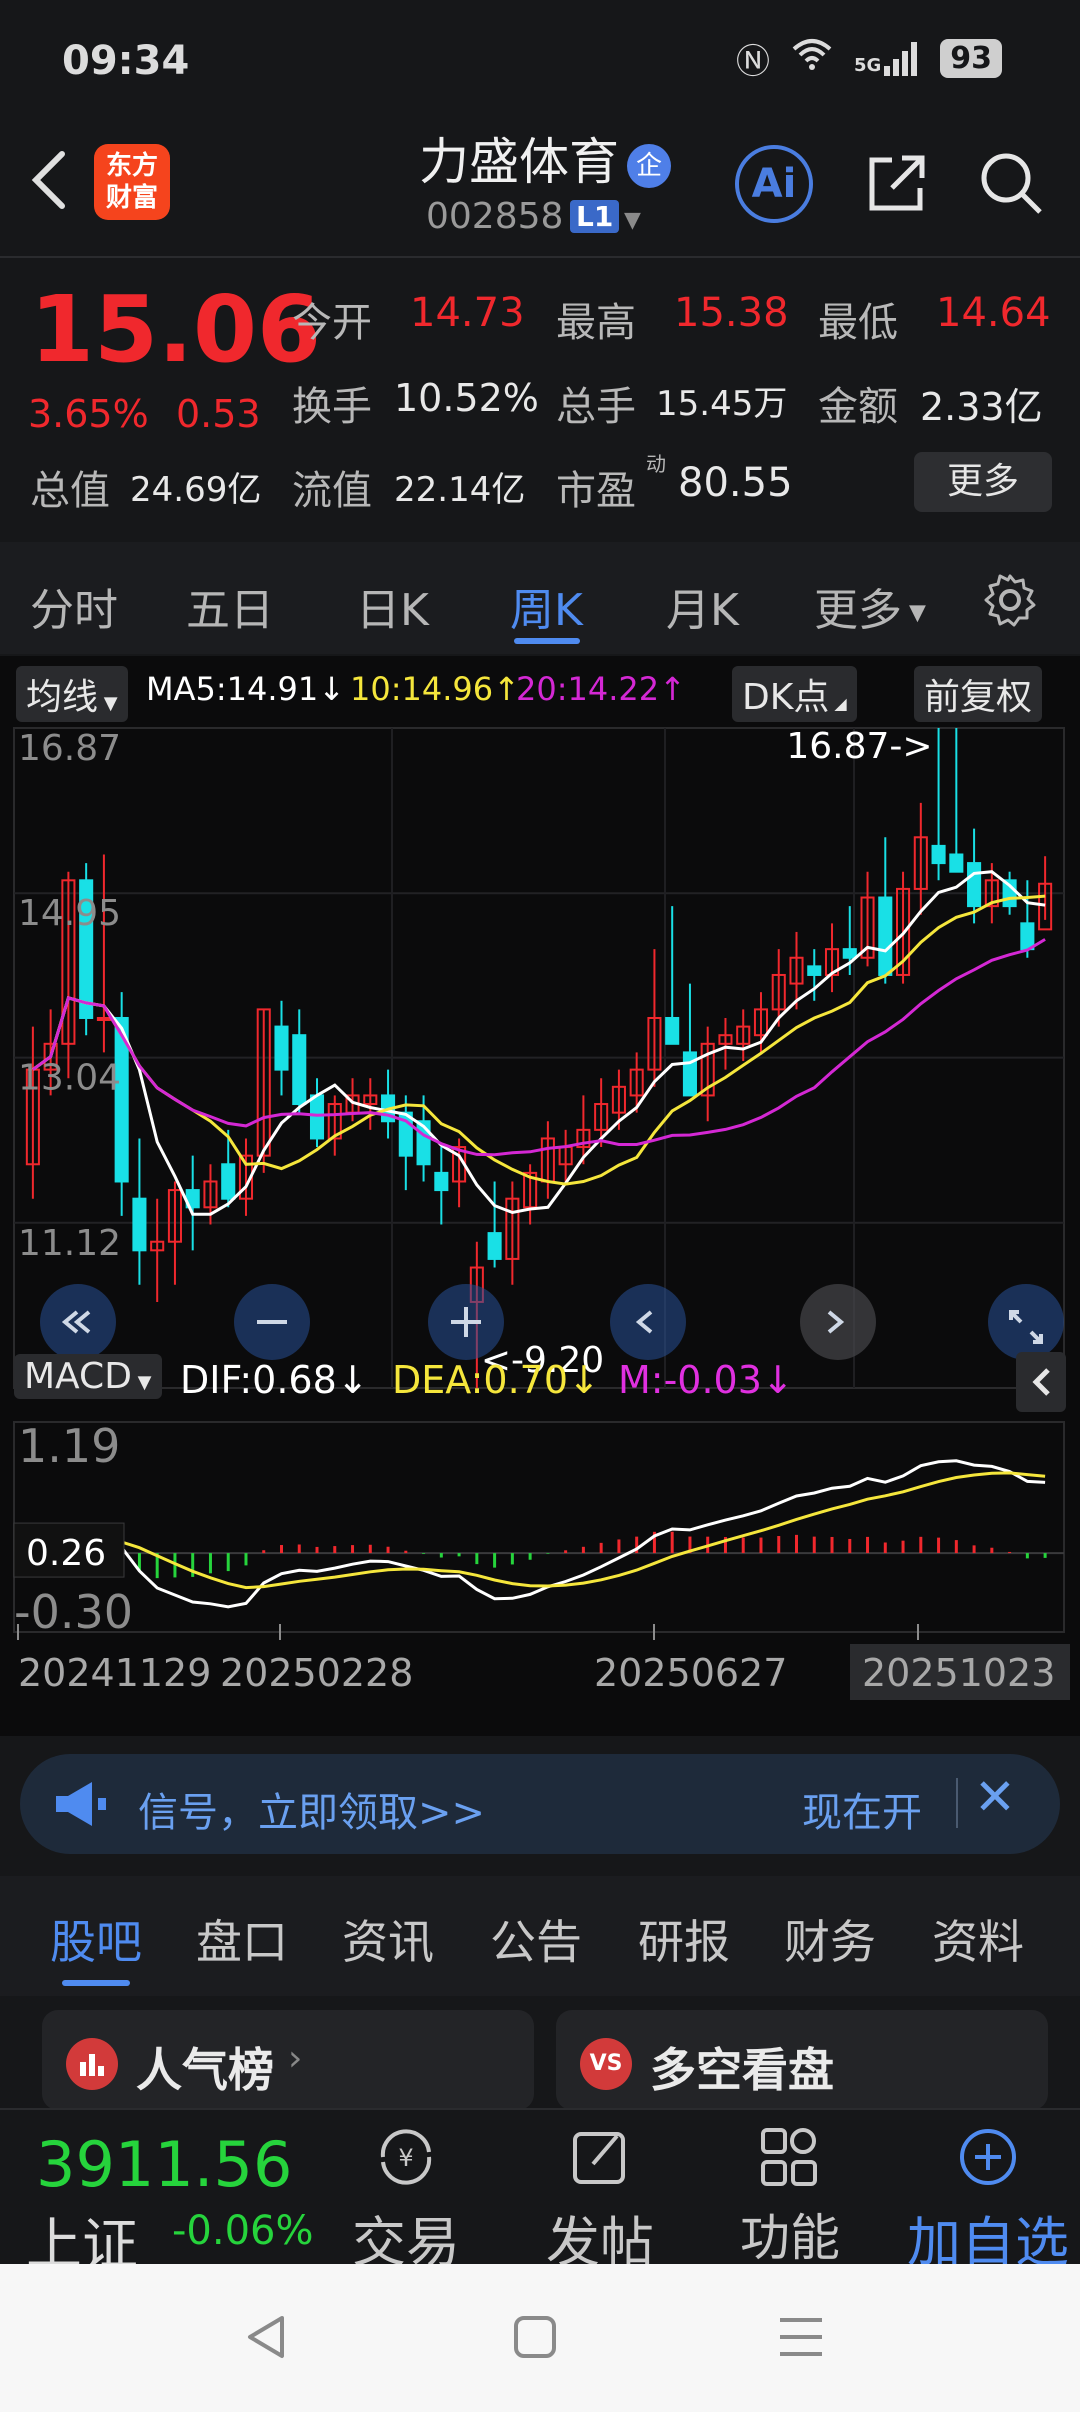  I want to click on corner-arrow-icon: ◢, so click(838, 703).